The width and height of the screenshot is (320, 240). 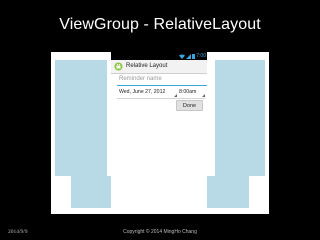 What do you see at coordinates (160, 24) in the screenshot?
I see `slide-title: ViewGroup - RelativeLayout` at bounding box center [160, 24].